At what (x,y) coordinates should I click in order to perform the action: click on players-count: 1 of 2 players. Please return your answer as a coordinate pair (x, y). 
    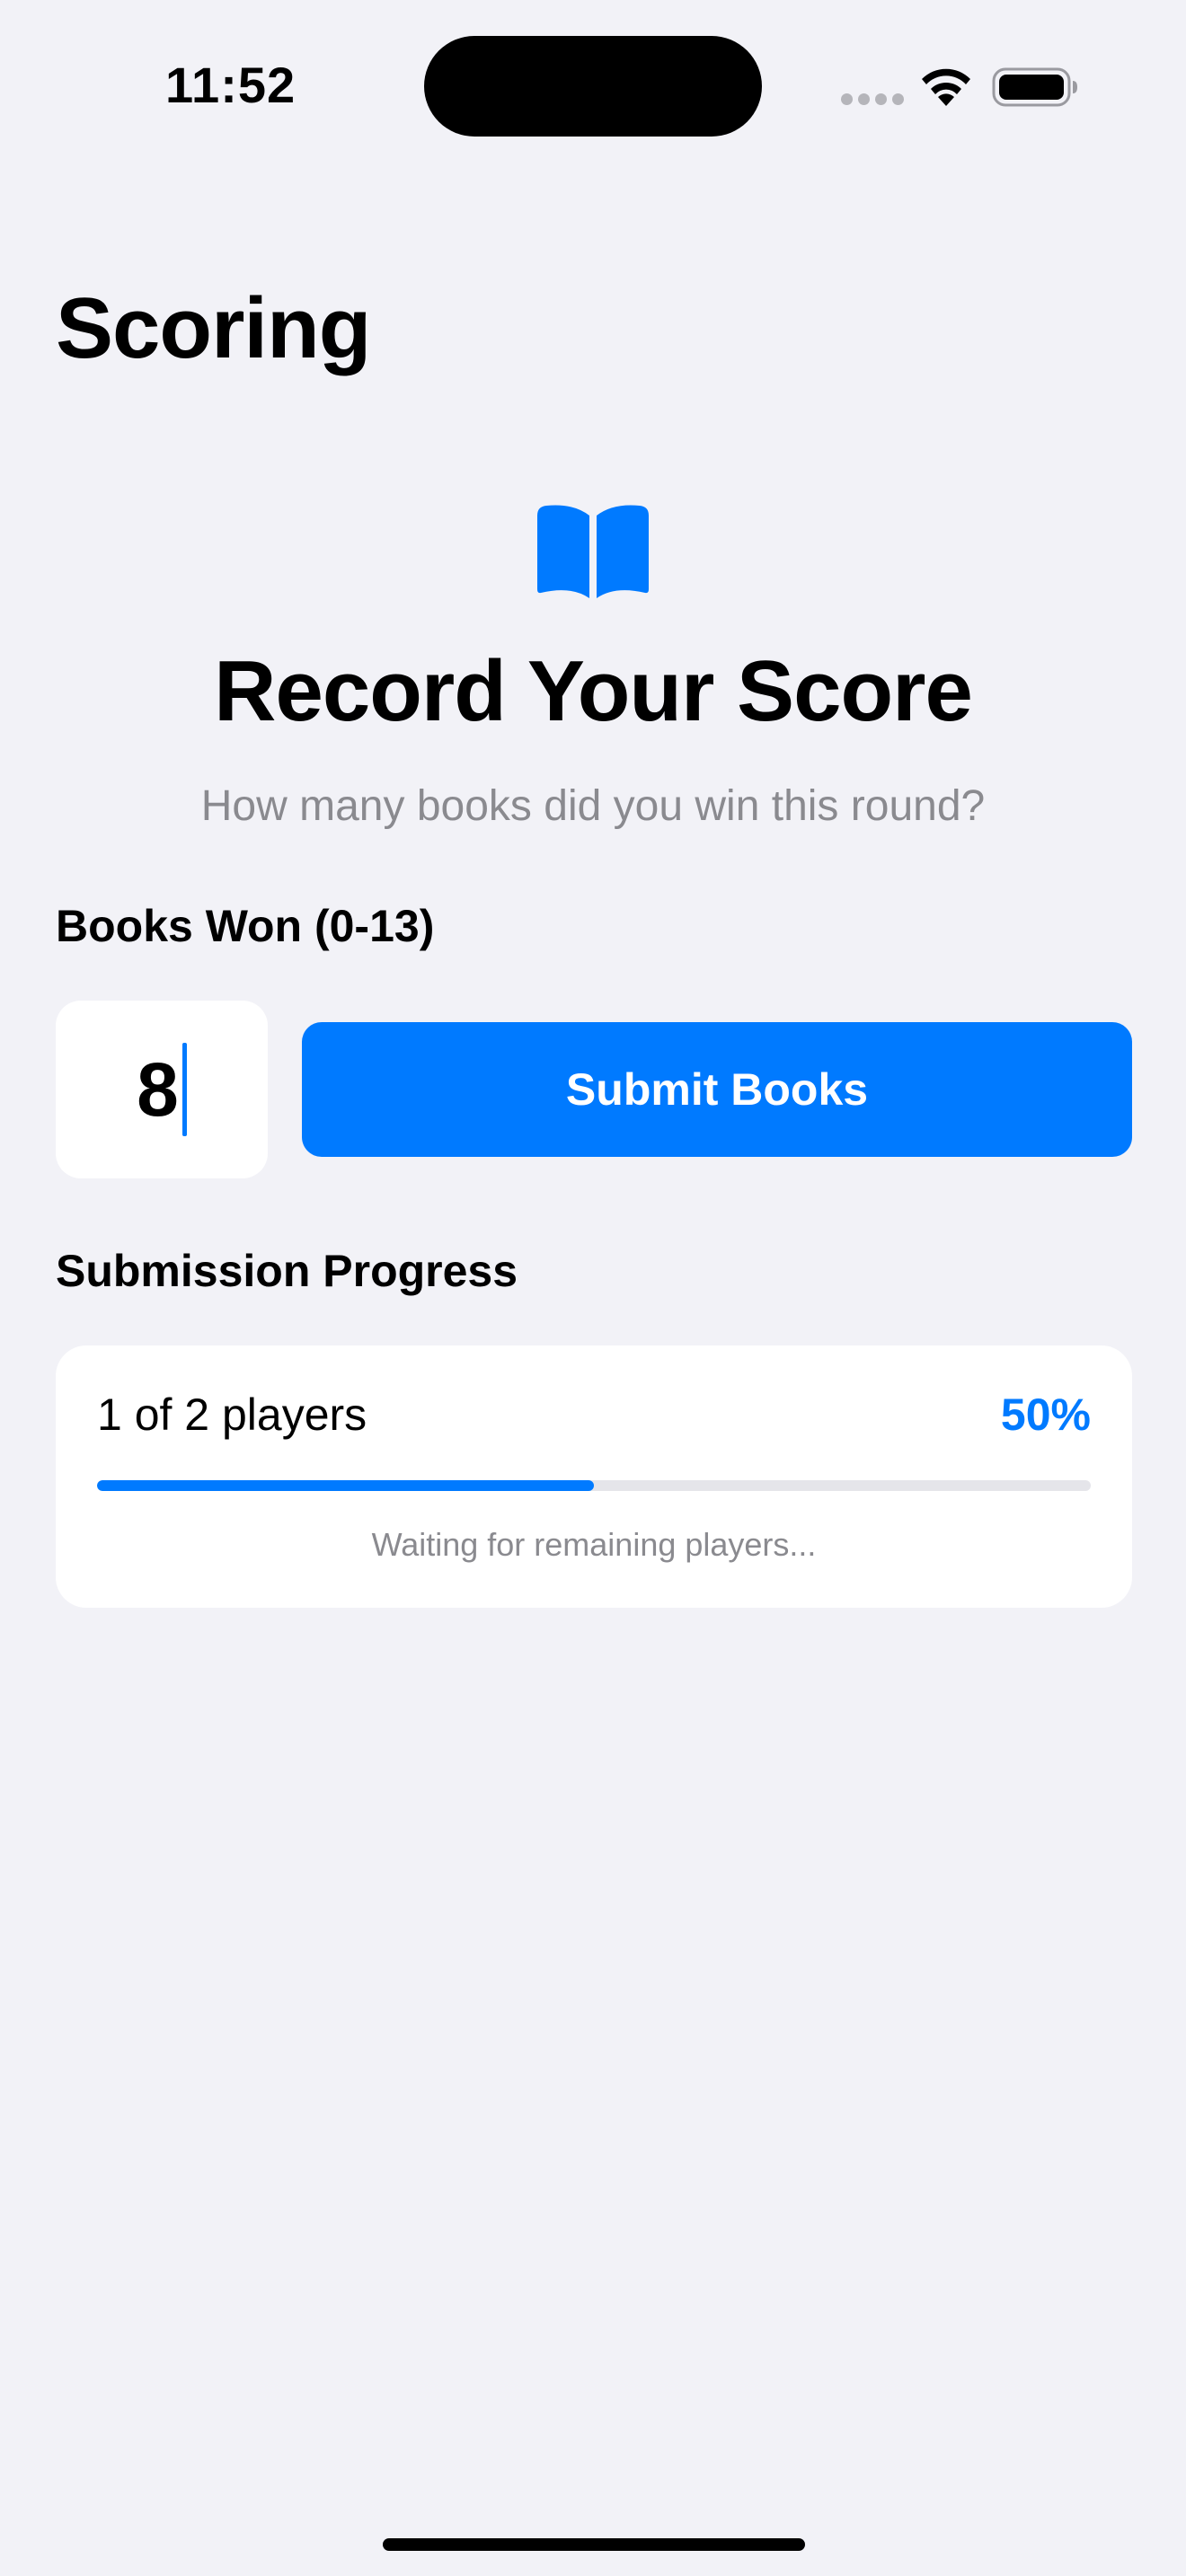
    Looking at the image, I should click on (232, 1414).